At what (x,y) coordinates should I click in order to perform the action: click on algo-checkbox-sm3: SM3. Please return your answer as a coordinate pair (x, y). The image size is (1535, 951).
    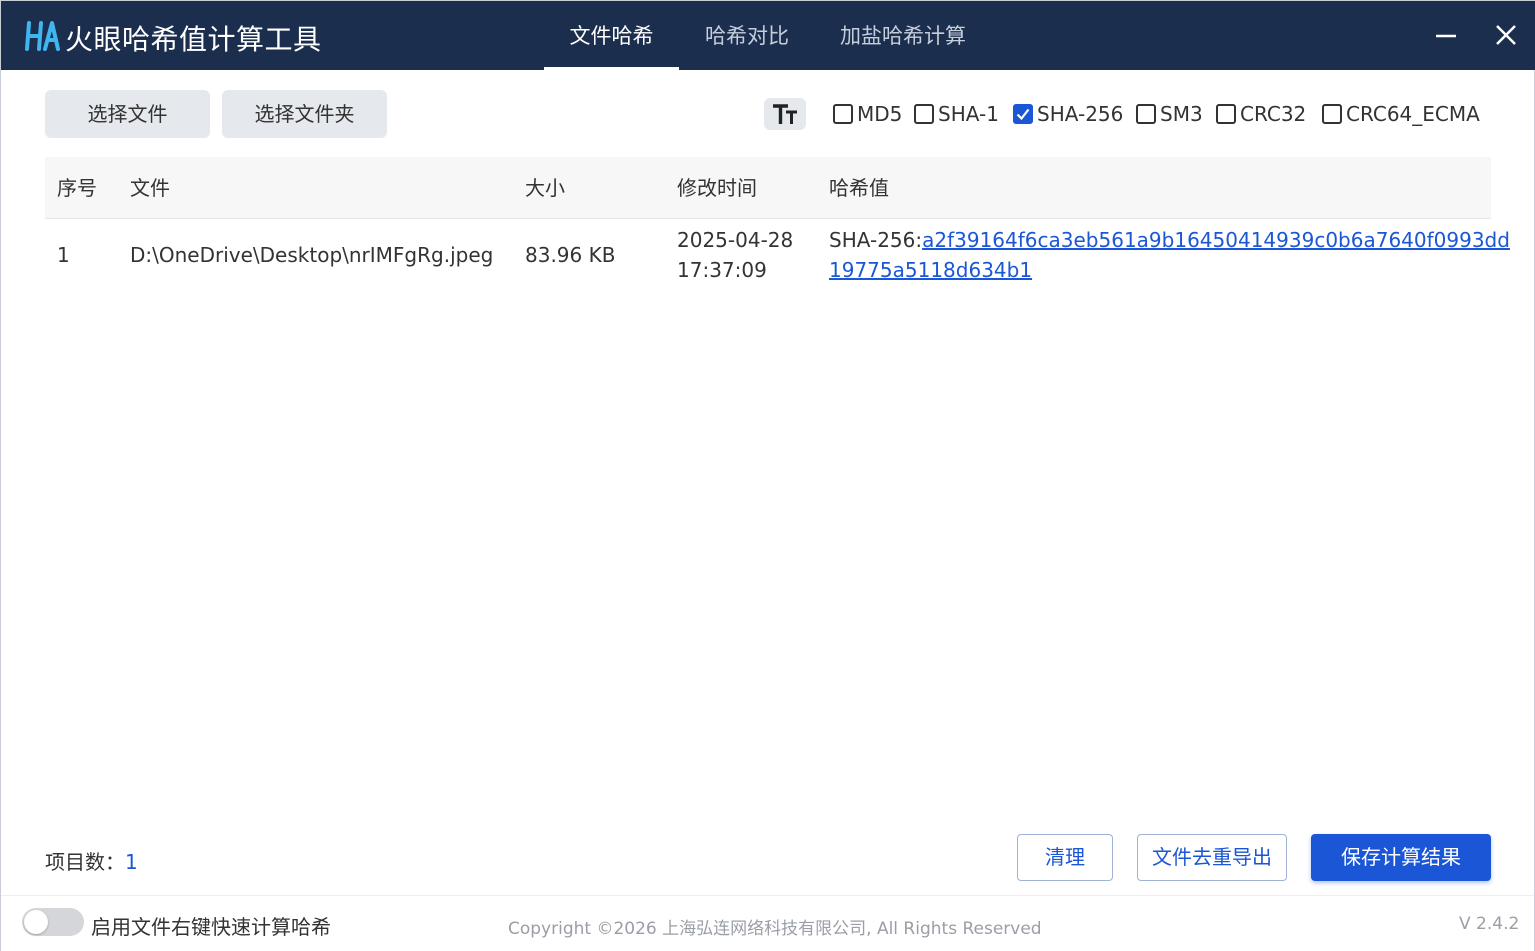
    Looking at the image, I should click on (1169, 114).